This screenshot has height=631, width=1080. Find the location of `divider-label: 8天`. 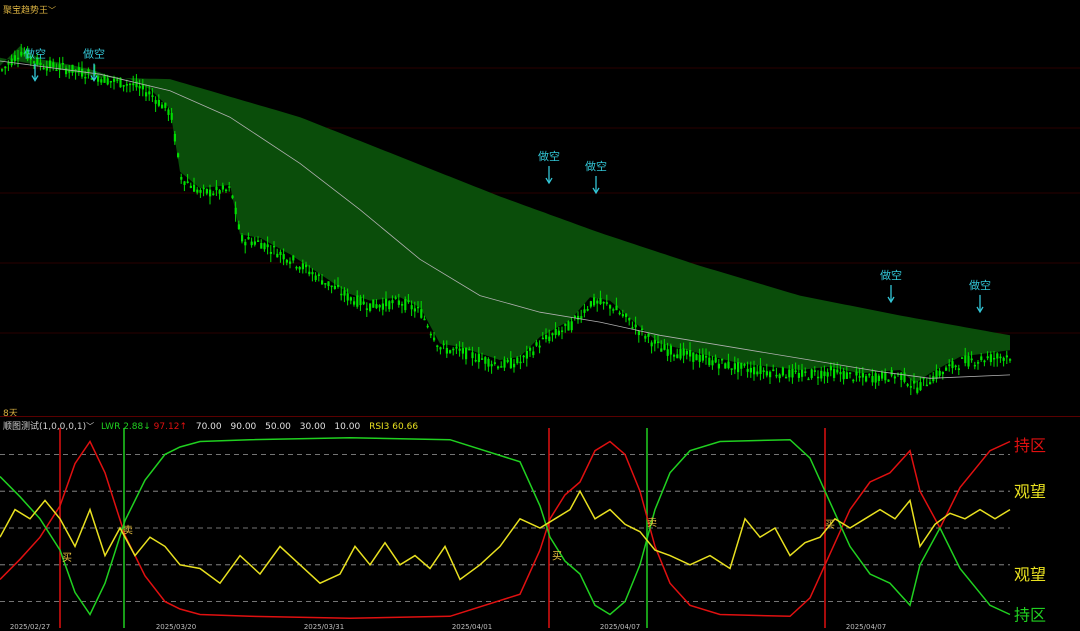

divider-label: 8天 is located at coordinates (10, 414).